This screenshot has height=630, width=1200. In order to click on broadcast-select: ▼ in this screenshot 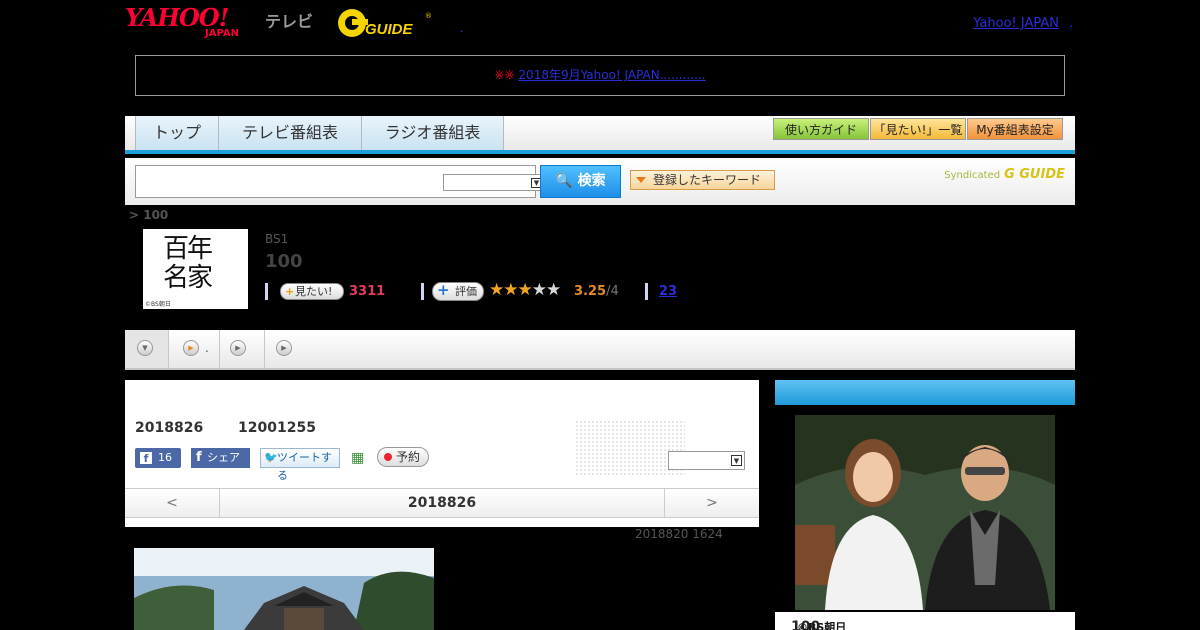, I will do `click(706, 460)`.